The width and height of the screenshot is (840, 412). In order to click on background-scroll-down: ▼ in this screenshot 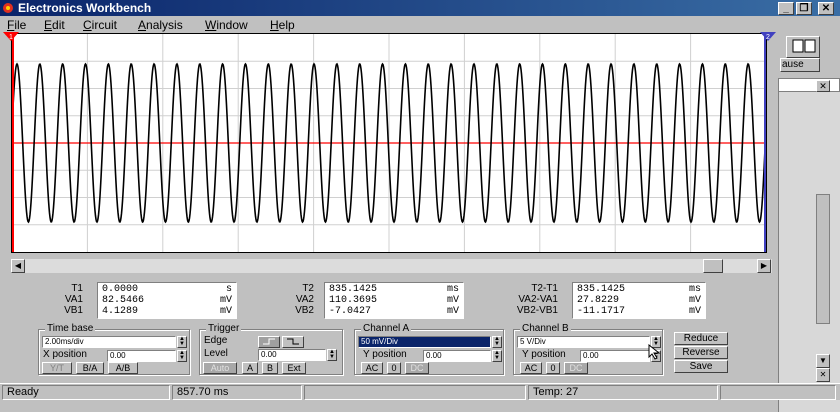, I will do `click(823, 361)`.